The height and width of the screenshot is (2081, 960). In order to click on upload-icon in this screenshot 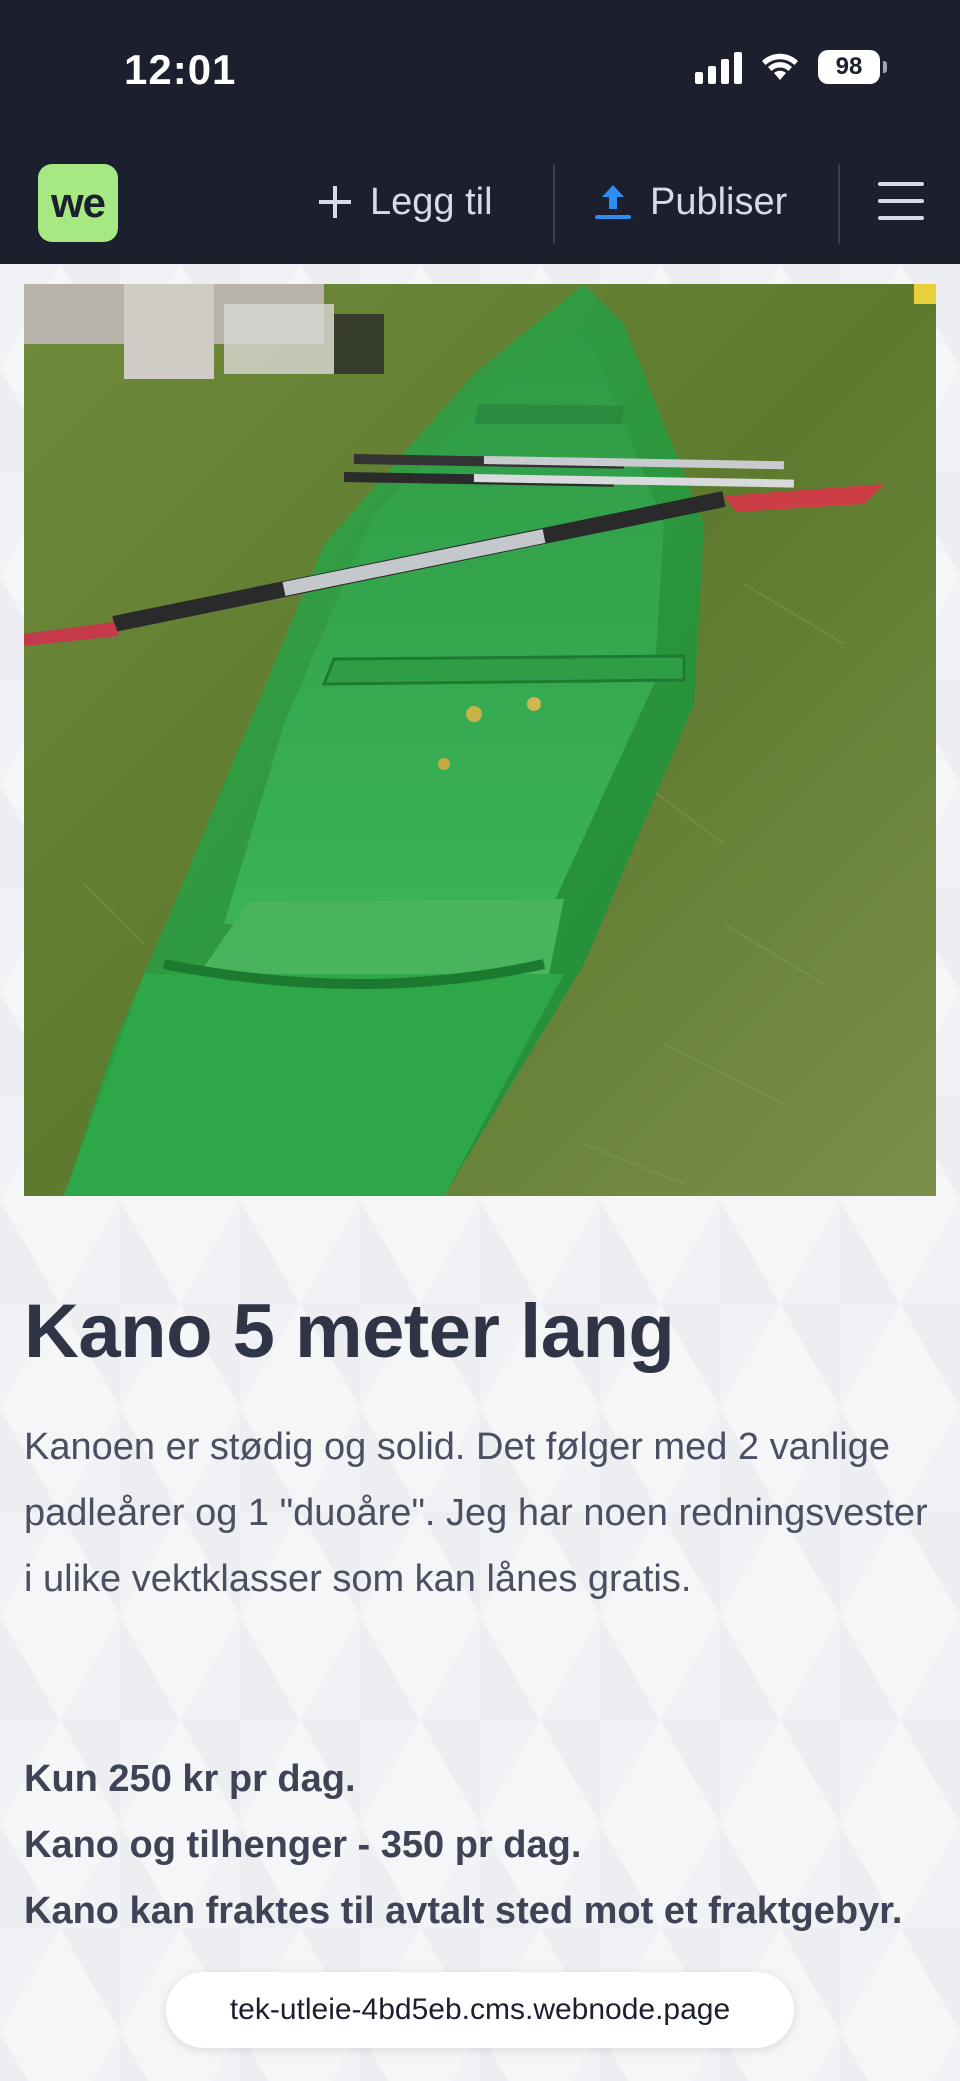, I will do `click(613, 202)`.